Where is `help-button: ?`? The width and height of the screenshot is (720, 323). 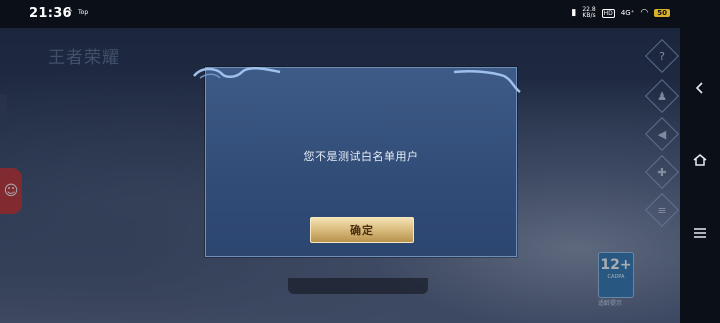
help-button: ? is located at coordinates (662, 56).